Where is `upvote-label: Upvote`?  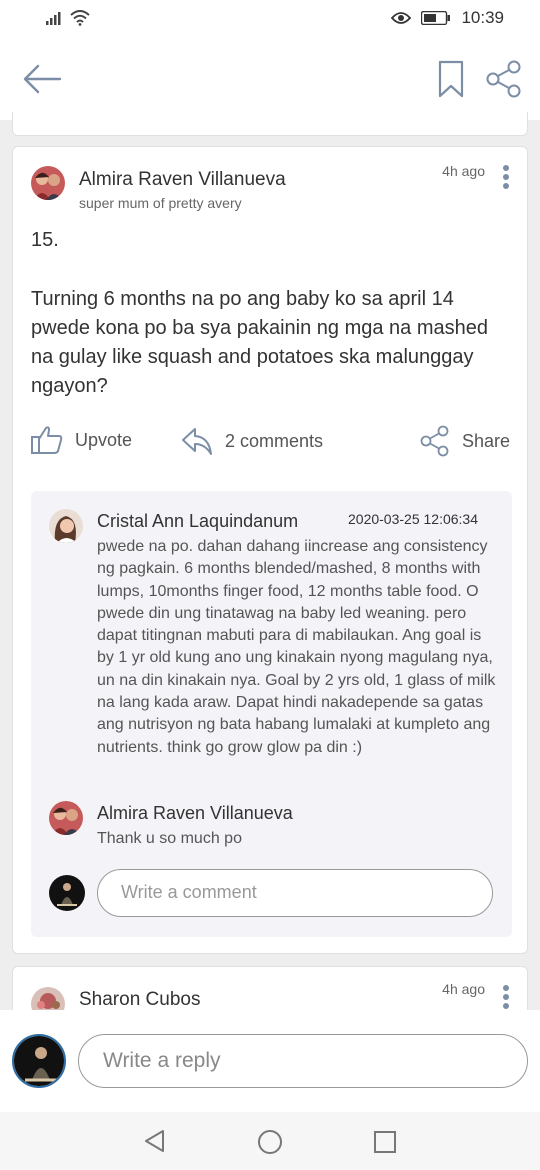 upvote-label: Upvote is located at coordinates (104, 439).